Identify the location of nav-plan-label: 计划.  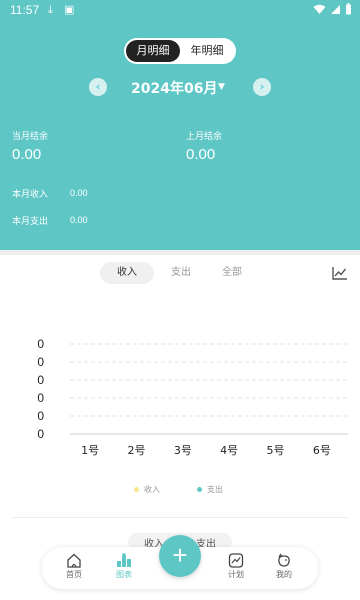
(236, 574).